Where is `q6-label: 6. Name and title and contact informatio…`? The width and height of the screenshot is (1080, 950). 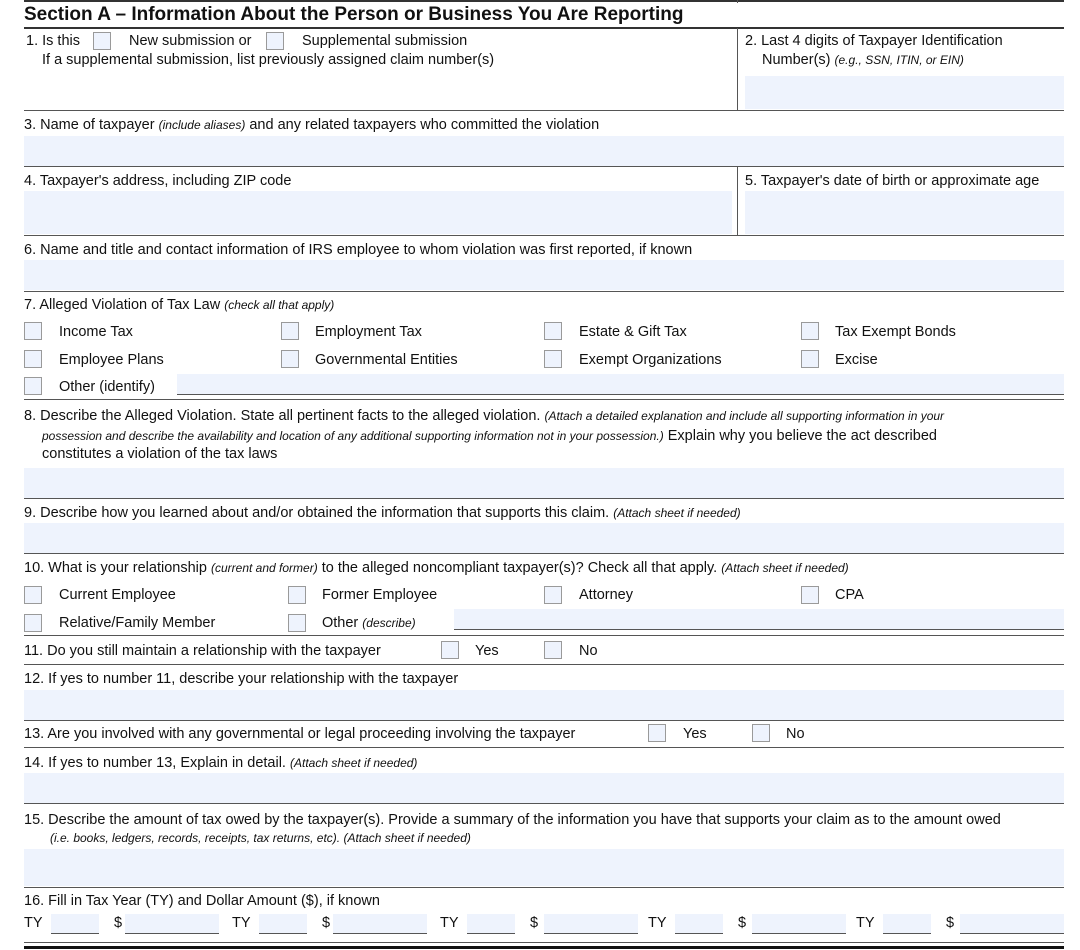
q6-label: 6. Name and title and contact informatio… is located at coordinates (358, 250).